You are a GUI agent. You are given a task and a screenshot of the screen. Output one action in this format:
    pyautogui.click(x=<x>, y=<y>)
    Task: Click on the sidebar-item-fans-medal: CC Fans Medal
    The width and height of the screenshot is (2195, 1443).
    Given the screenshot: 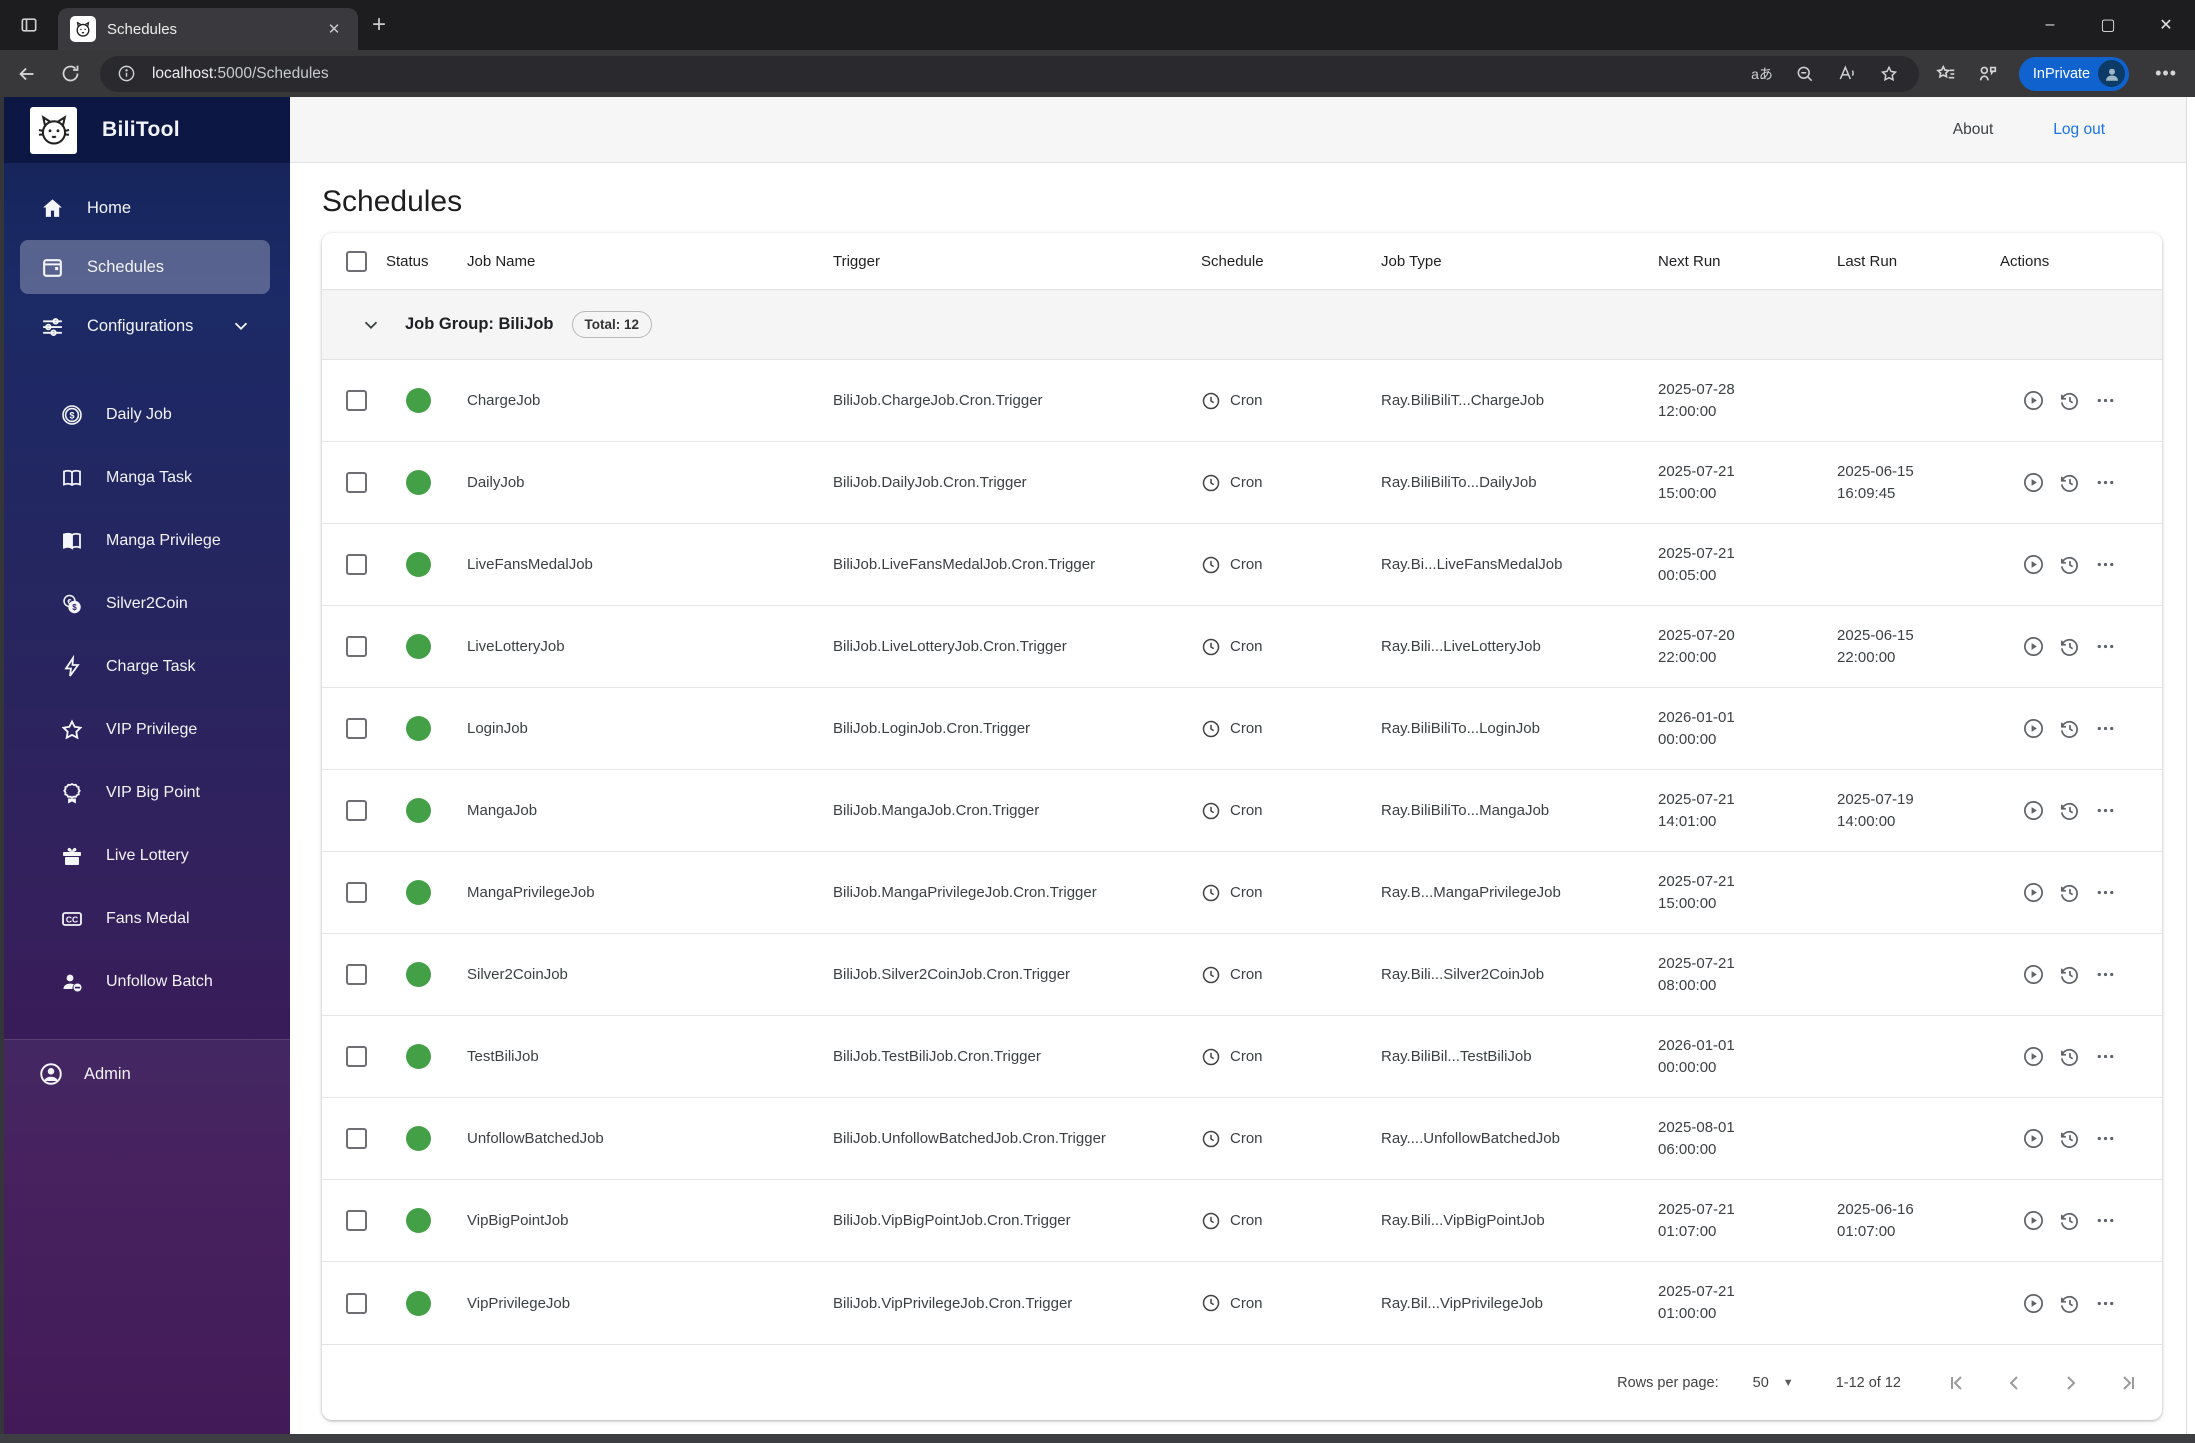 What is the action you would take?
    pyautogui.click(x=145, y=918)
    